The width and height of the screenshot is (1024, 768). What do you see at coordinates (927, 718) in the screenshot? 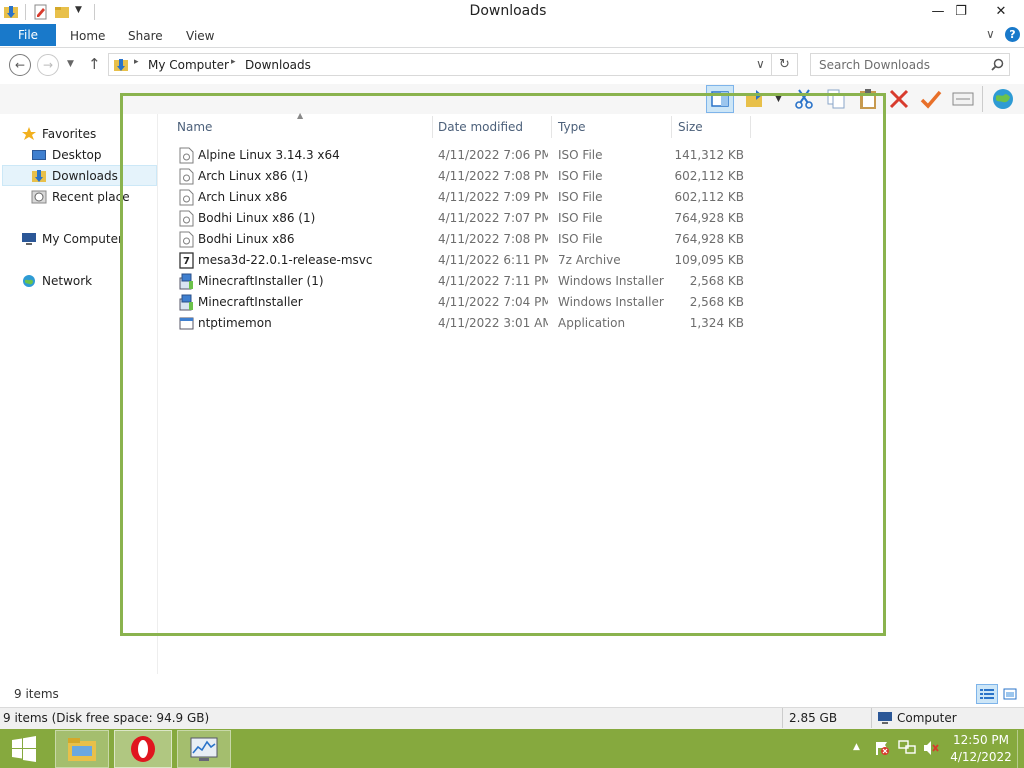
I see `status-location: Computer` at bounding box center [927, 718].